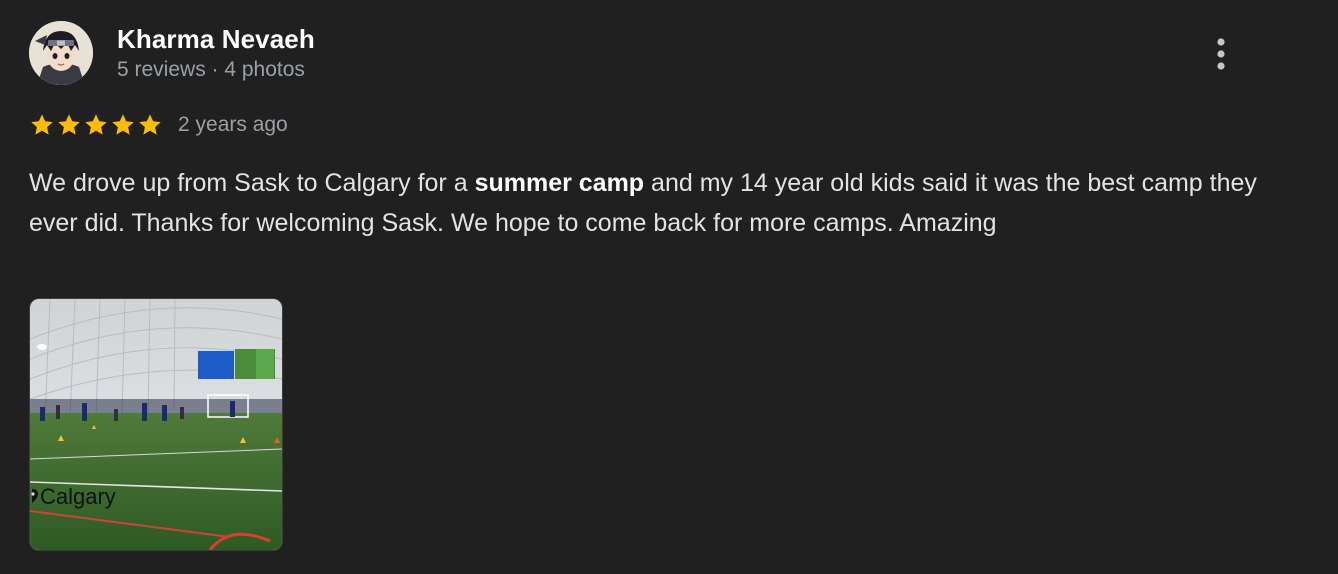  Describe the element at coordinates (216, 39) in the screenshot. I see `author-name: Kharma Nevaeh` at that location.